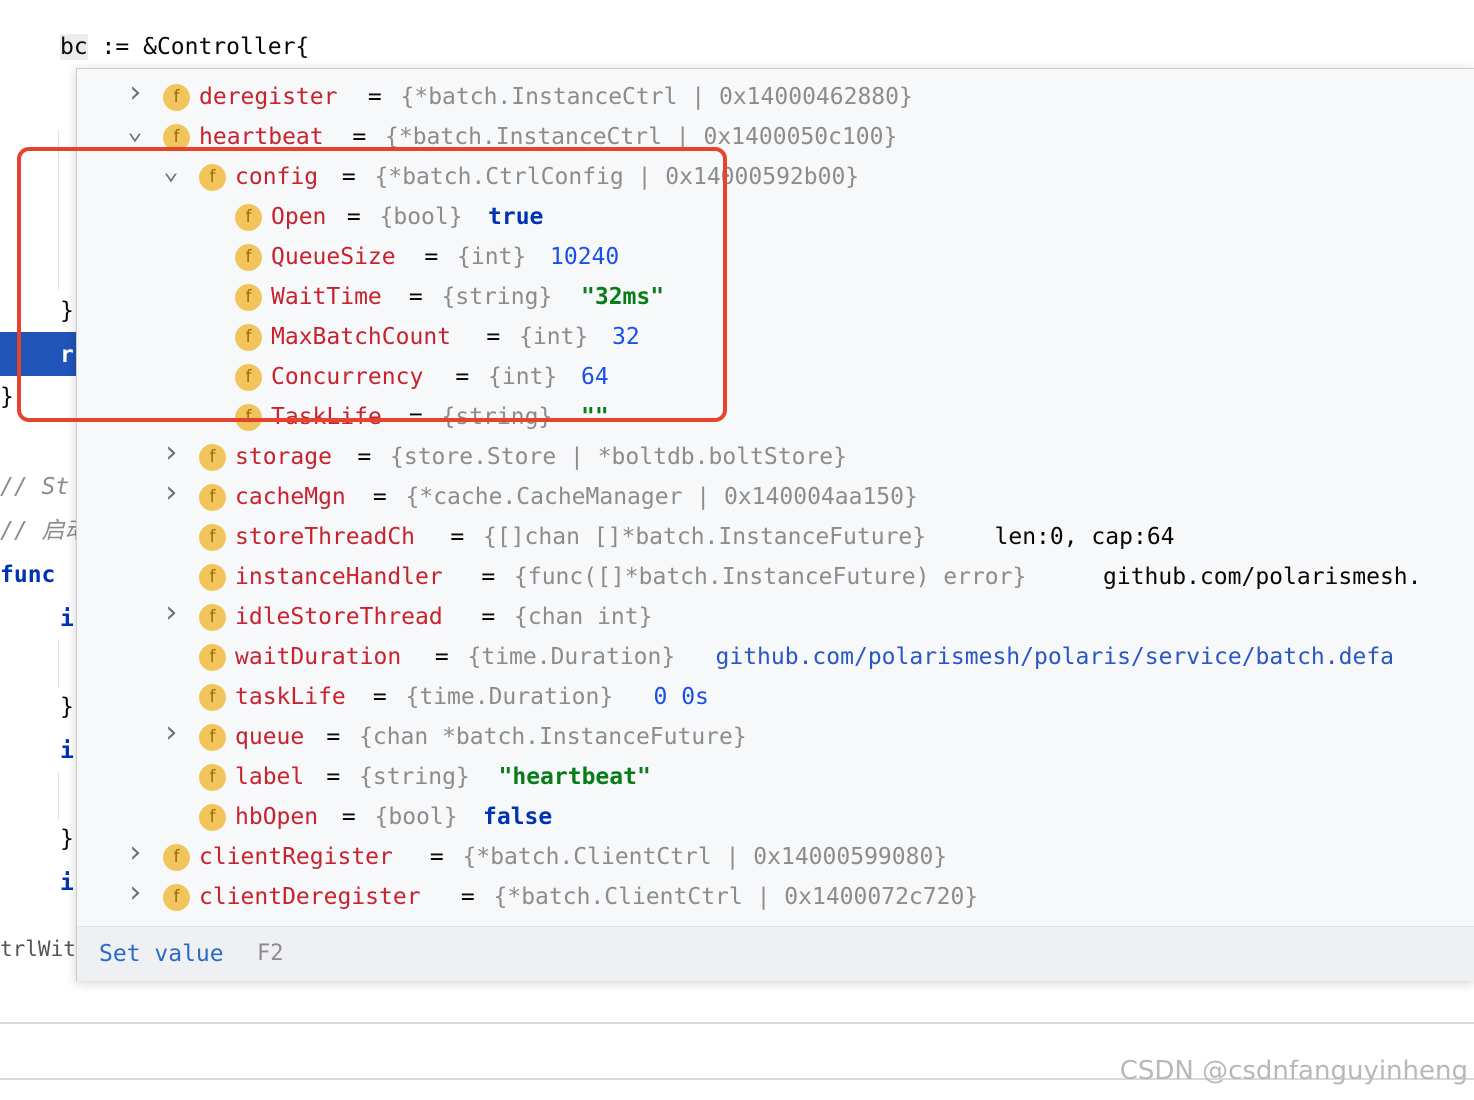  Describe the element at coordinates (326, 297) in the screenshot. I see `field-name: WaitTime` at that location.